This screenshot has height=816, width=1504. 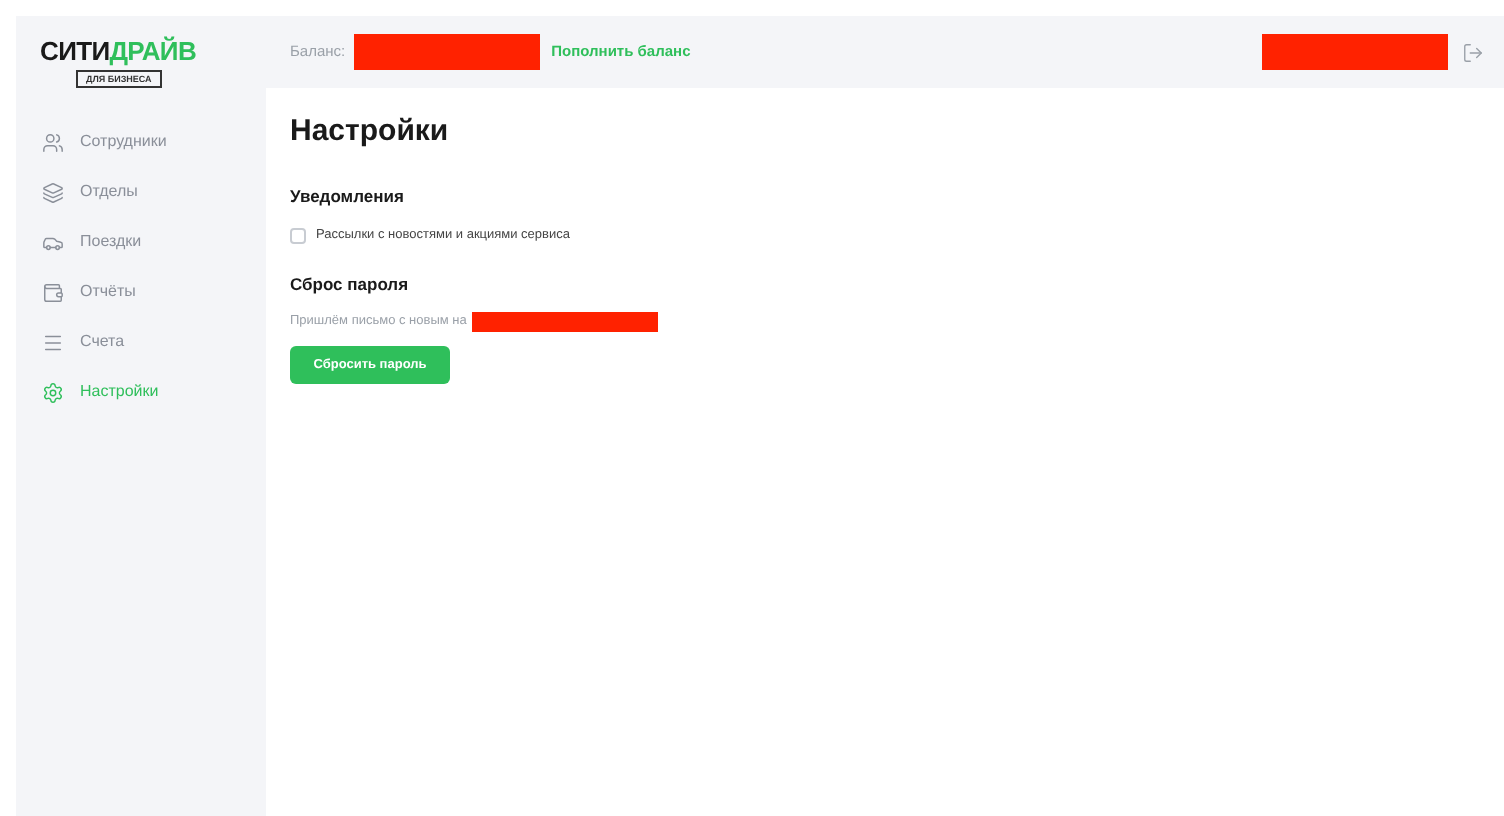 I want to click on sidebar-item: Сотрудники, so click(x=154, y=142).